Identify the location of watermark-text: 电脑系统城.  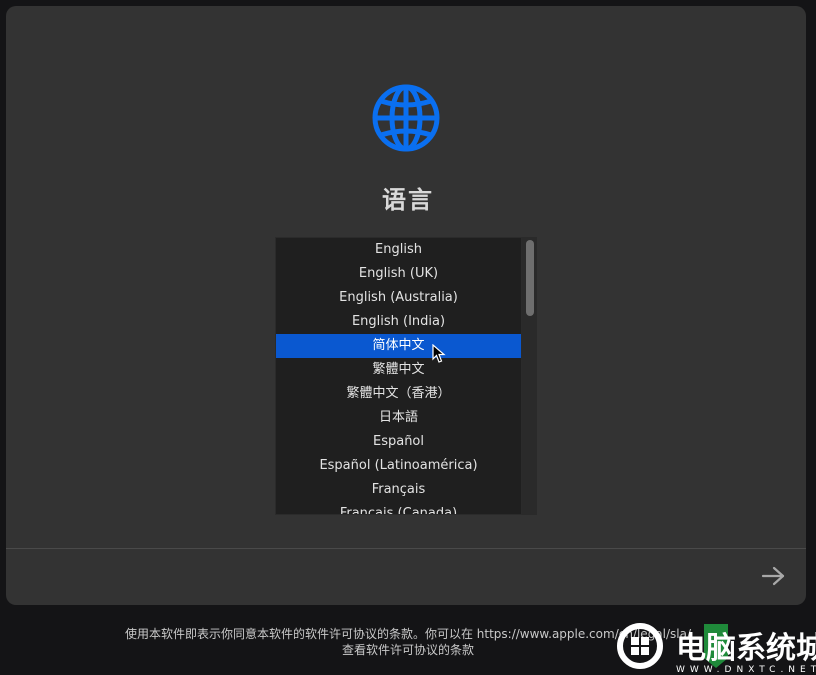
(746, 648).